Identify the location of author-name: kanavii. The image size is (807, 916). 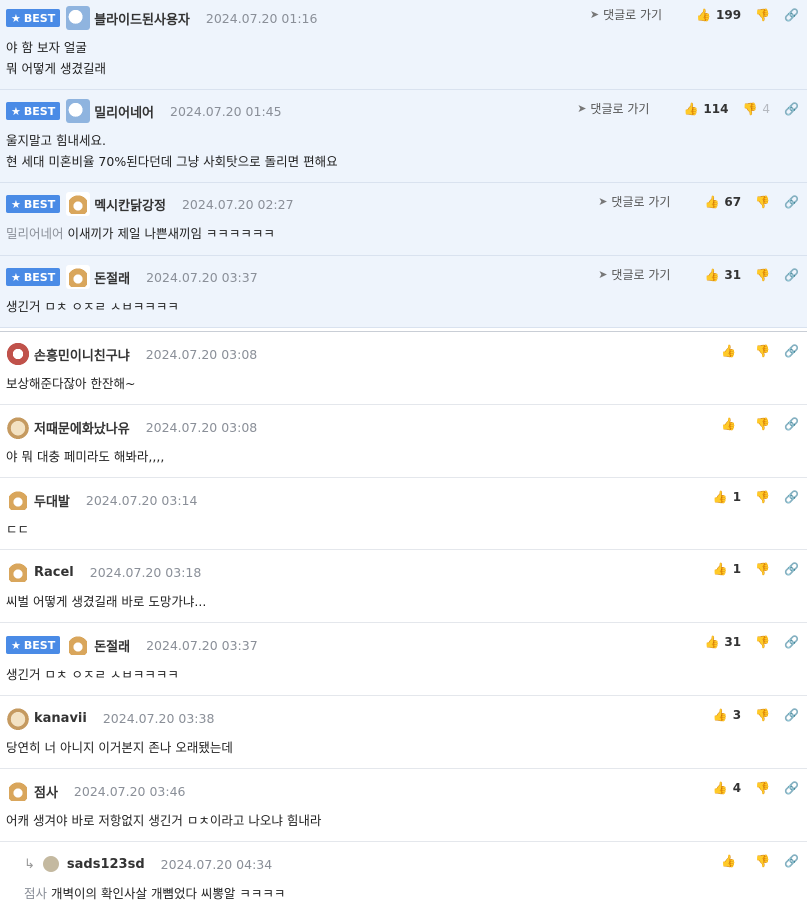
(60, 718).